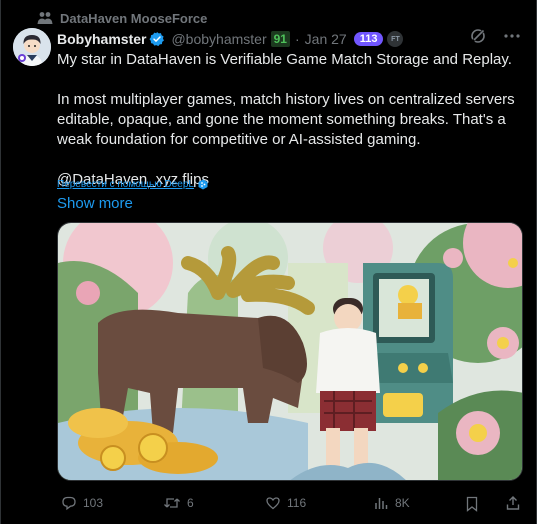  What do you see at coordinates (495, 36) in the screenshot?
I see `tweet-top-actions` at bounding box center [495, 36].